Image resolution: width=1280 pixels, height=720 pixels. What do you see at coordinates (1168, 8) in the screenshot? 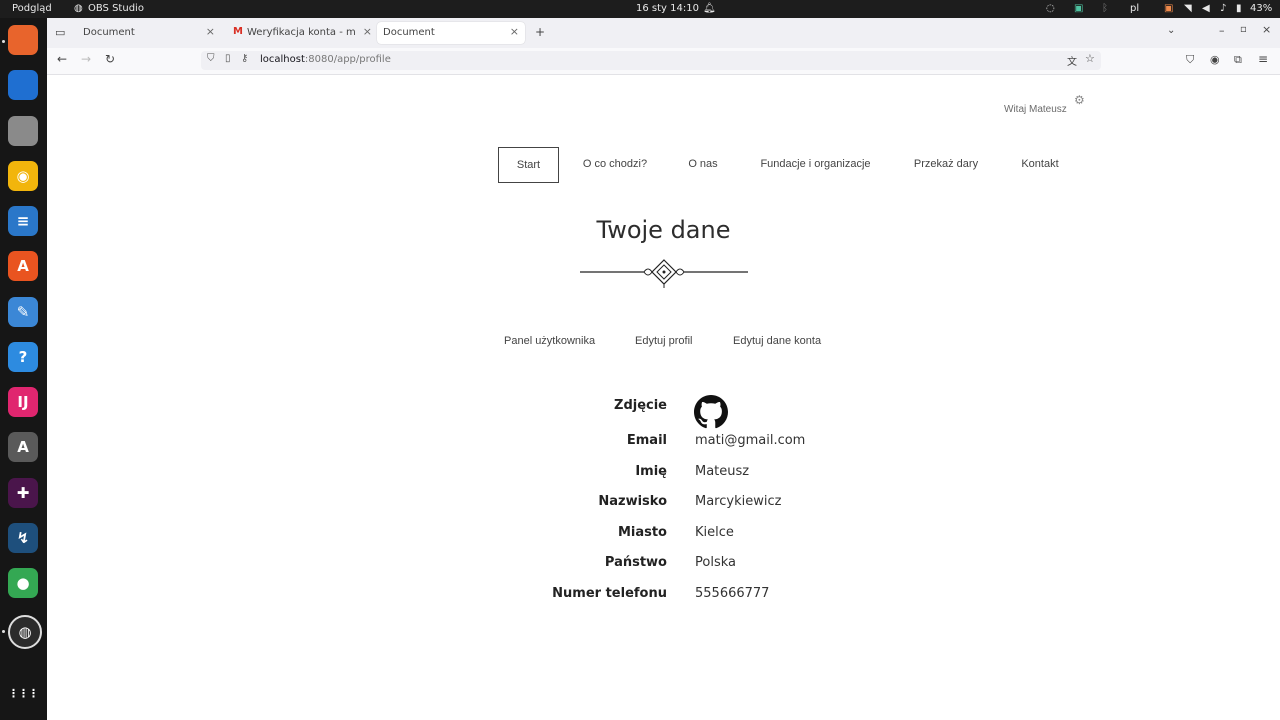
I see `screen-record-icon: ▣` at bounding box center [1168, 8].